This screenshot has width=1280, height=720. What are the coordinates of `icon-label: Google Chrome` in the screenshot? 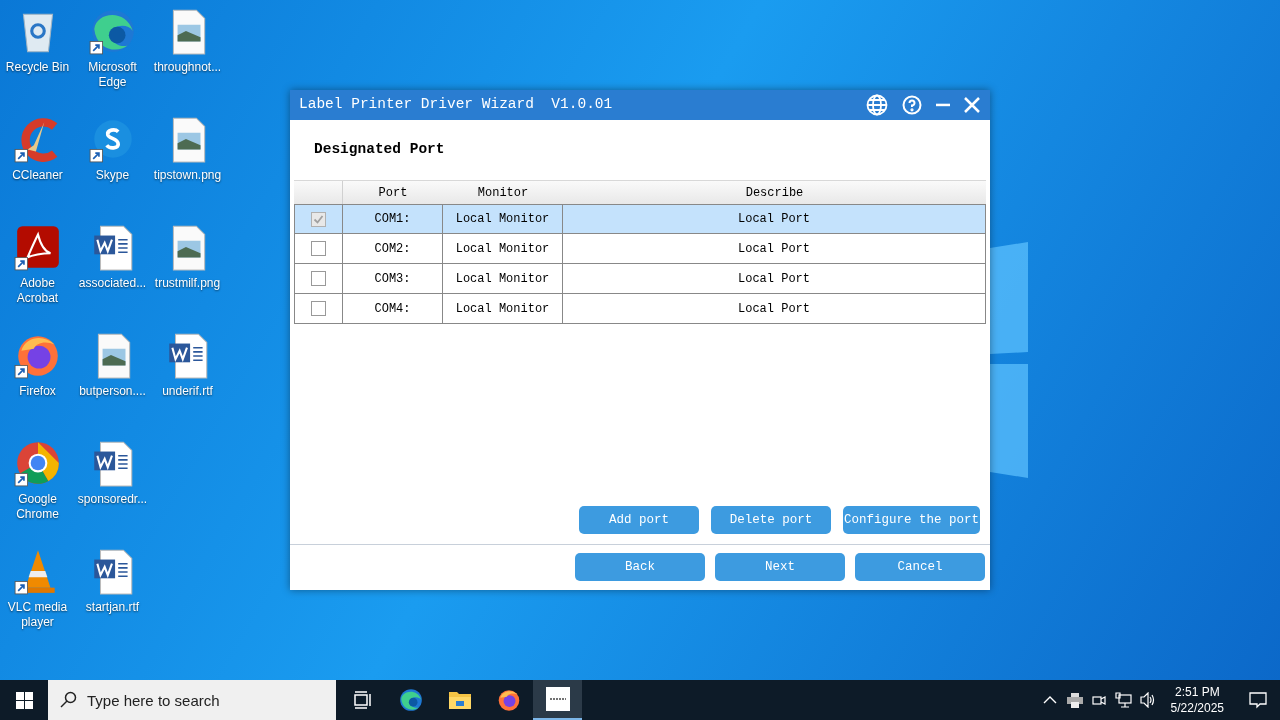 It's located at (37, 507).